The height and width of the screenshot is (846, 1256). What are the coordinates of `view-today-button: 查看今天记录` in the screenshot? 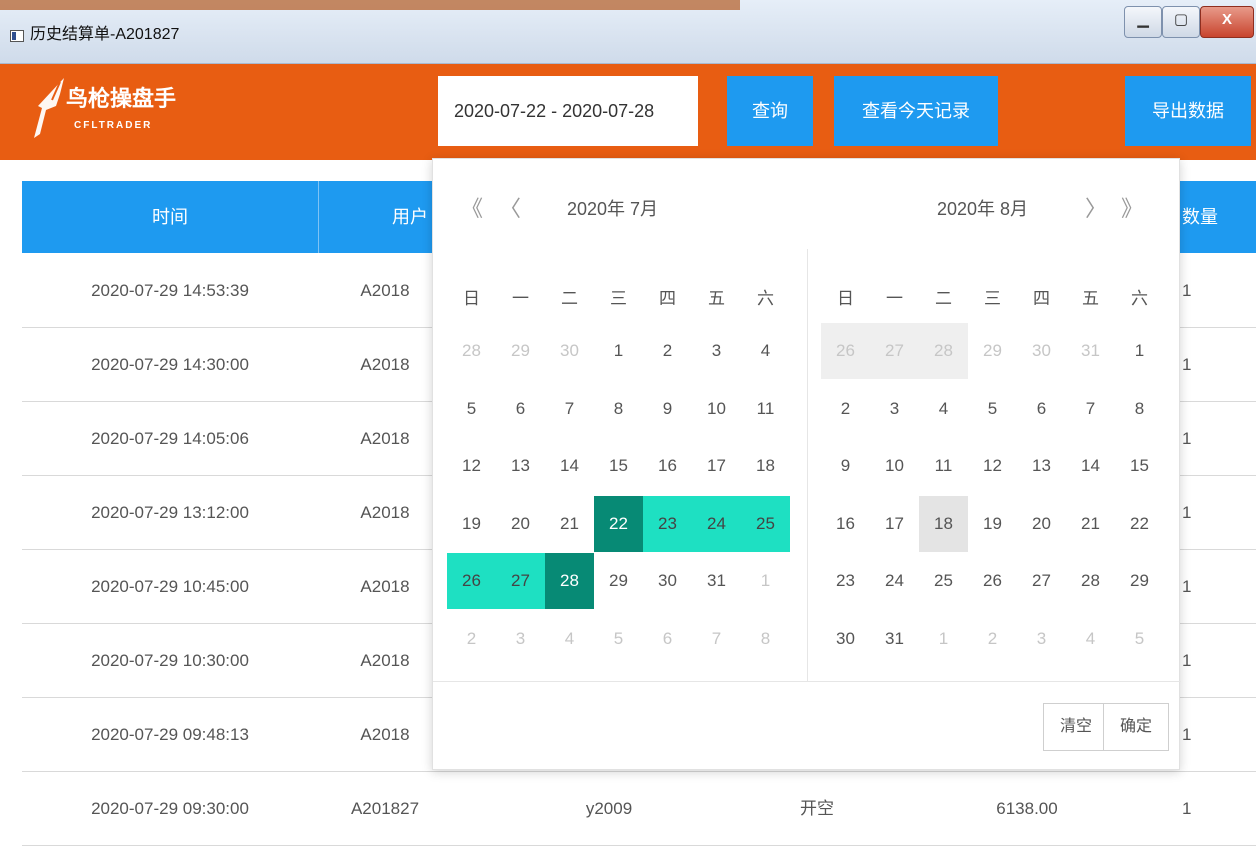 It's located at (916, 111).